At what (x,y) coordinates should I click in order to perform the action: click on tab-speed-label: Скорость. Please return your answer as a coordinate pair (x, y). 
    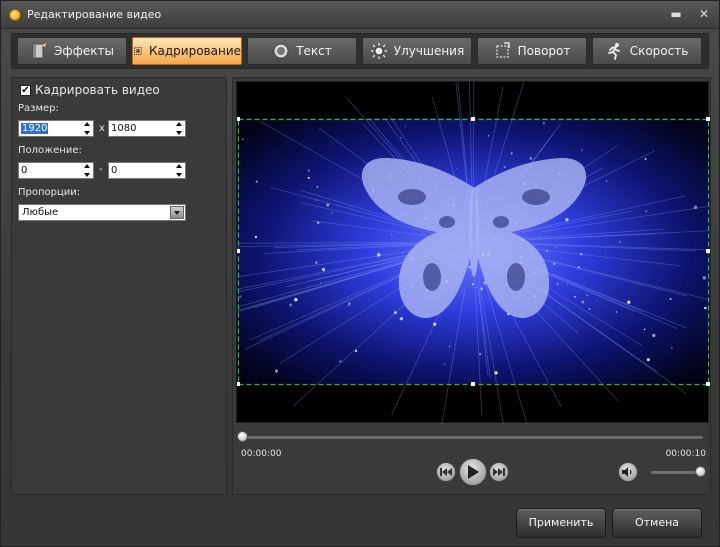
    Looking at the image, I should click on (659, 51).